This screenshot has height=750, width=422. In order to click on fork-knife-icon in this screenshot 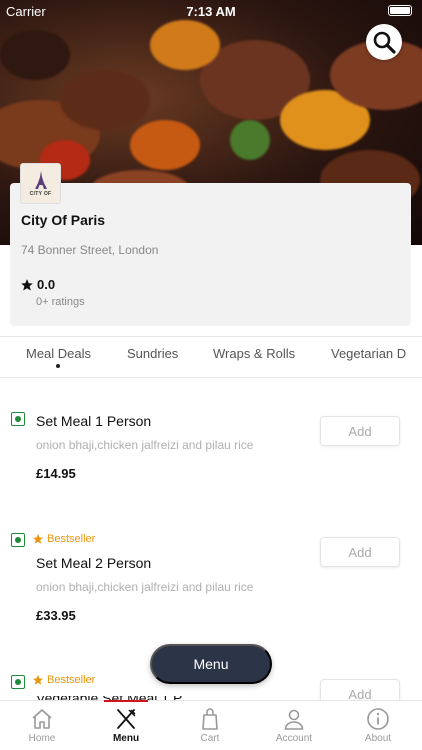, I will do `click(126, 719)`.